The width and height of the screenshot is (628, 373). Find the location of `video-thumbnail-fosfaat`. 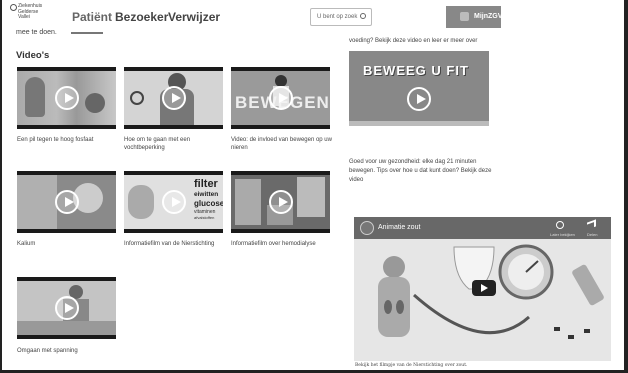

video-thumbnail-fosfaat is located at coordinates (66, 98).